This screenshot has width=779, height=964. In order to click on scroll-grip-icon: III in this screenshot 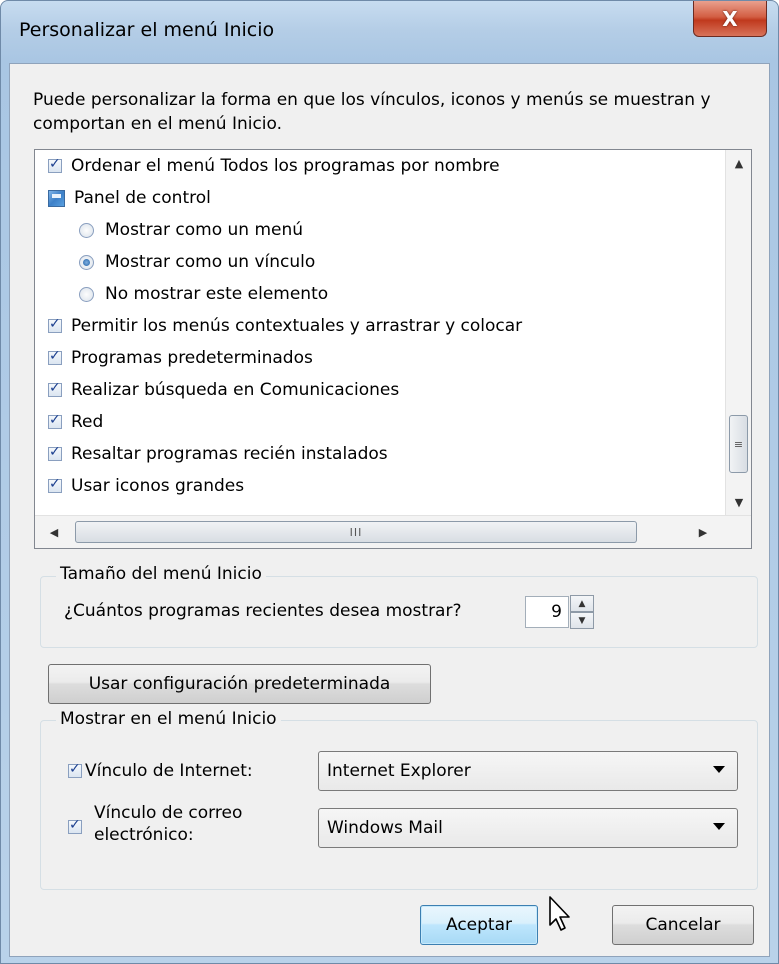, I will do `click(356, 532)`.